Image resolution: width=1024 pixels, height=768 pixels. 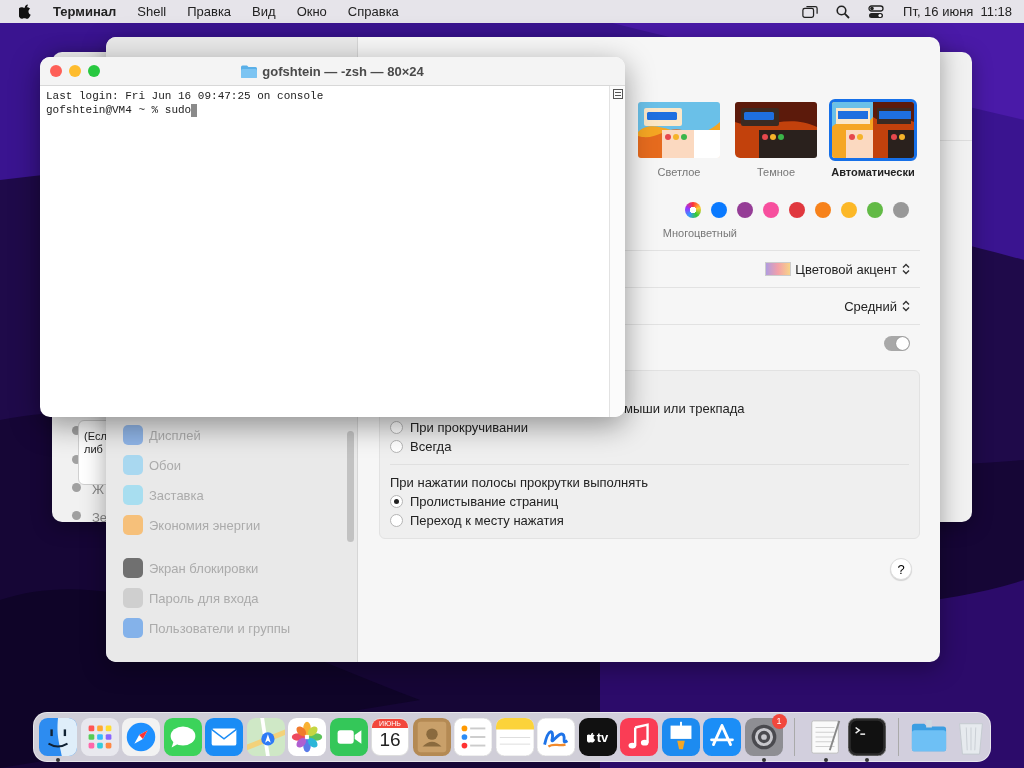 I want to click on address-book-icon, so click(x=431, y=737).